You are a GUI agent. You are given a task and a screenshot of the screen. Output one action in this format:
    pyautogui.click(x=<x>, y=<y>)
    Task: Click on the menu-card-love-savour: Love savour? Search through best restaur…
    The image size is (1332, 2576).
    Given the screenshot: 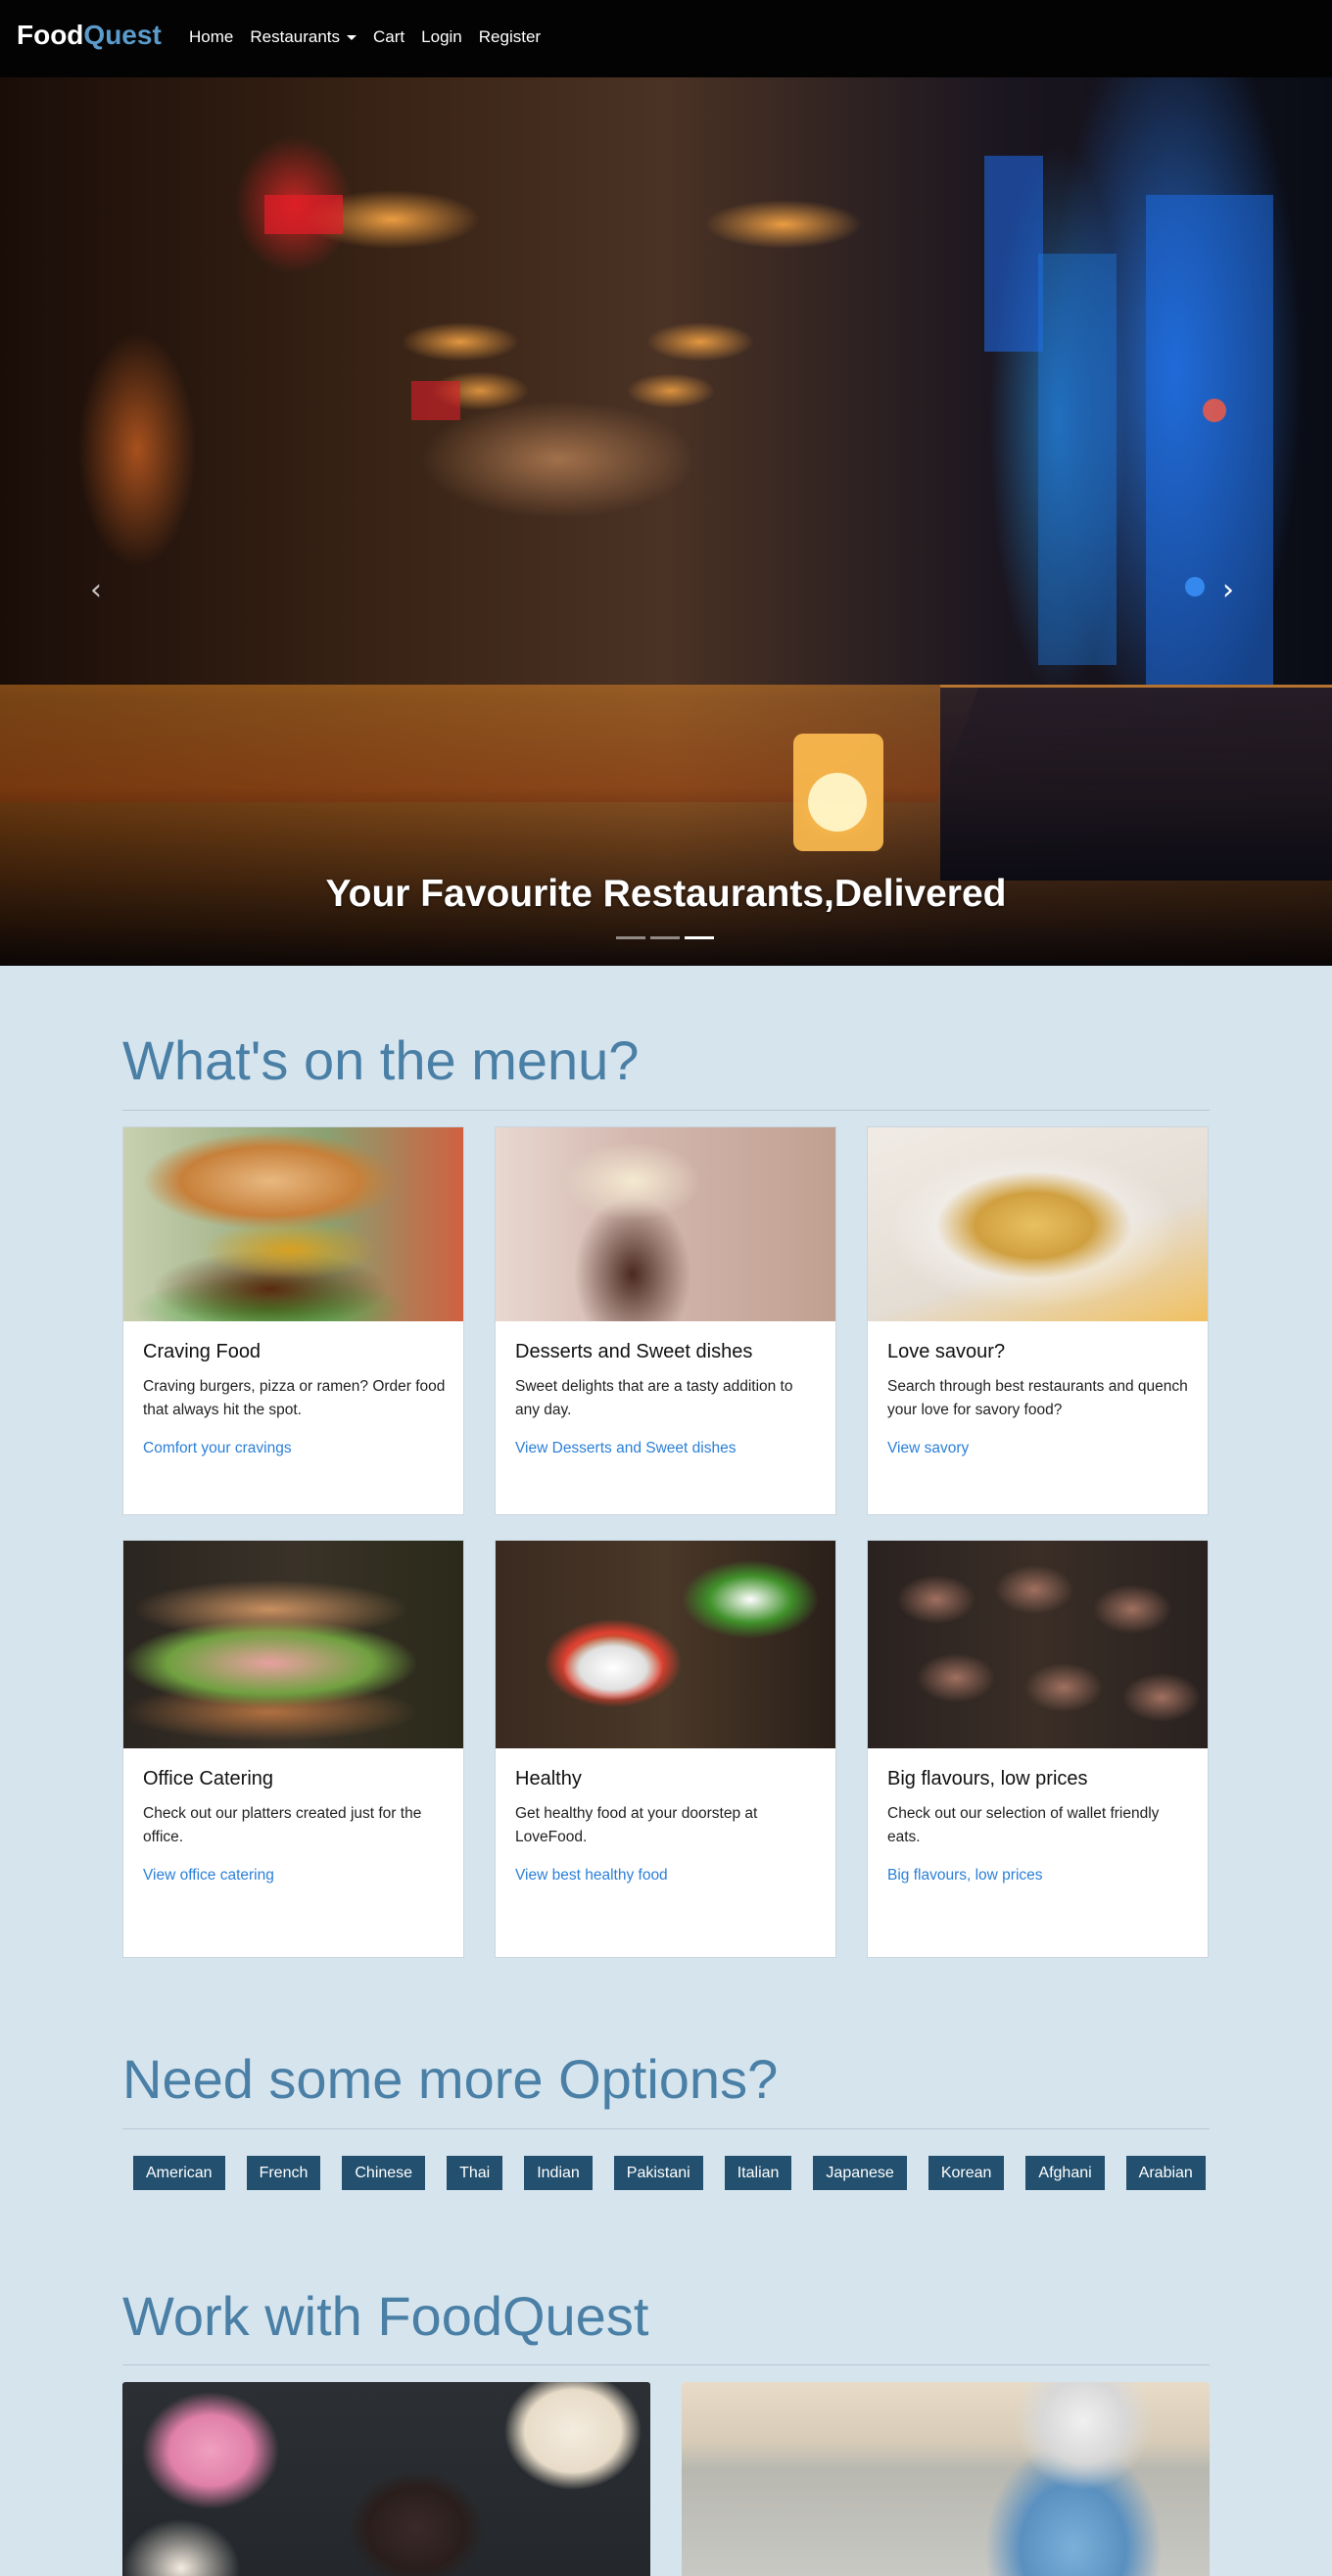 What is the action you would take?
    pyautogui.click(x=1038, y=1320)
    